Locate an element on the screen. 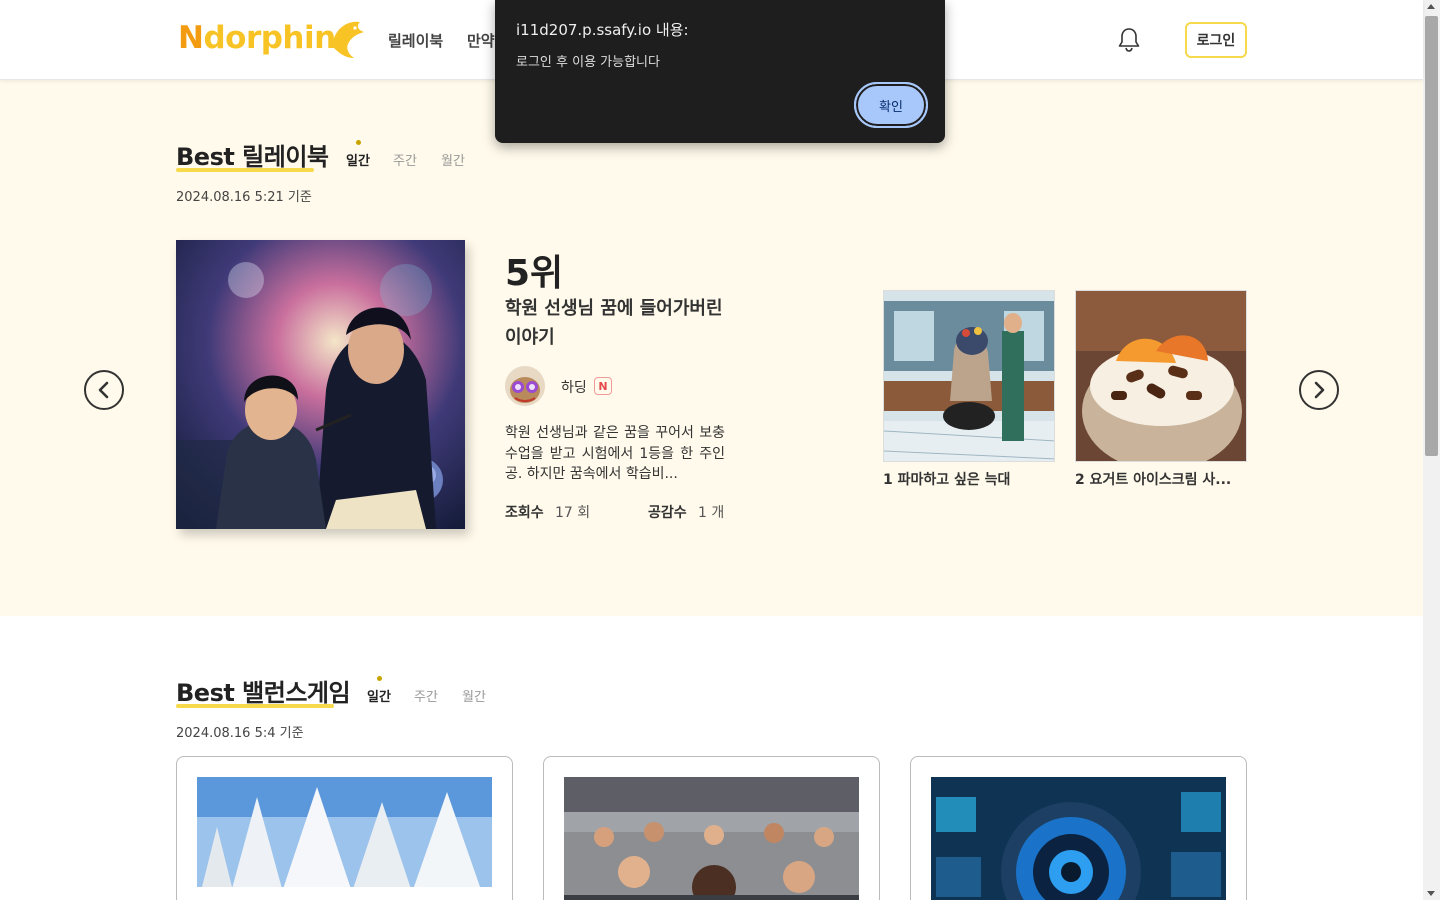  dialog-title: i11d207.p.ssafy.io 내용: is located at coordinates (602, 30).